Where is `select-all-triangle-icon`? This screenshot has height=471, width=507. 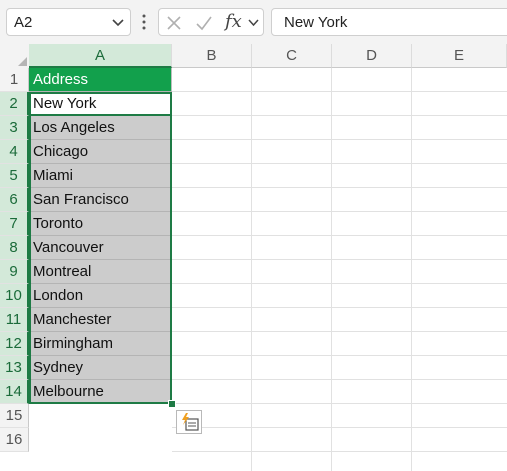
select-all-triangle-icon is located at coordinates (22, 61).